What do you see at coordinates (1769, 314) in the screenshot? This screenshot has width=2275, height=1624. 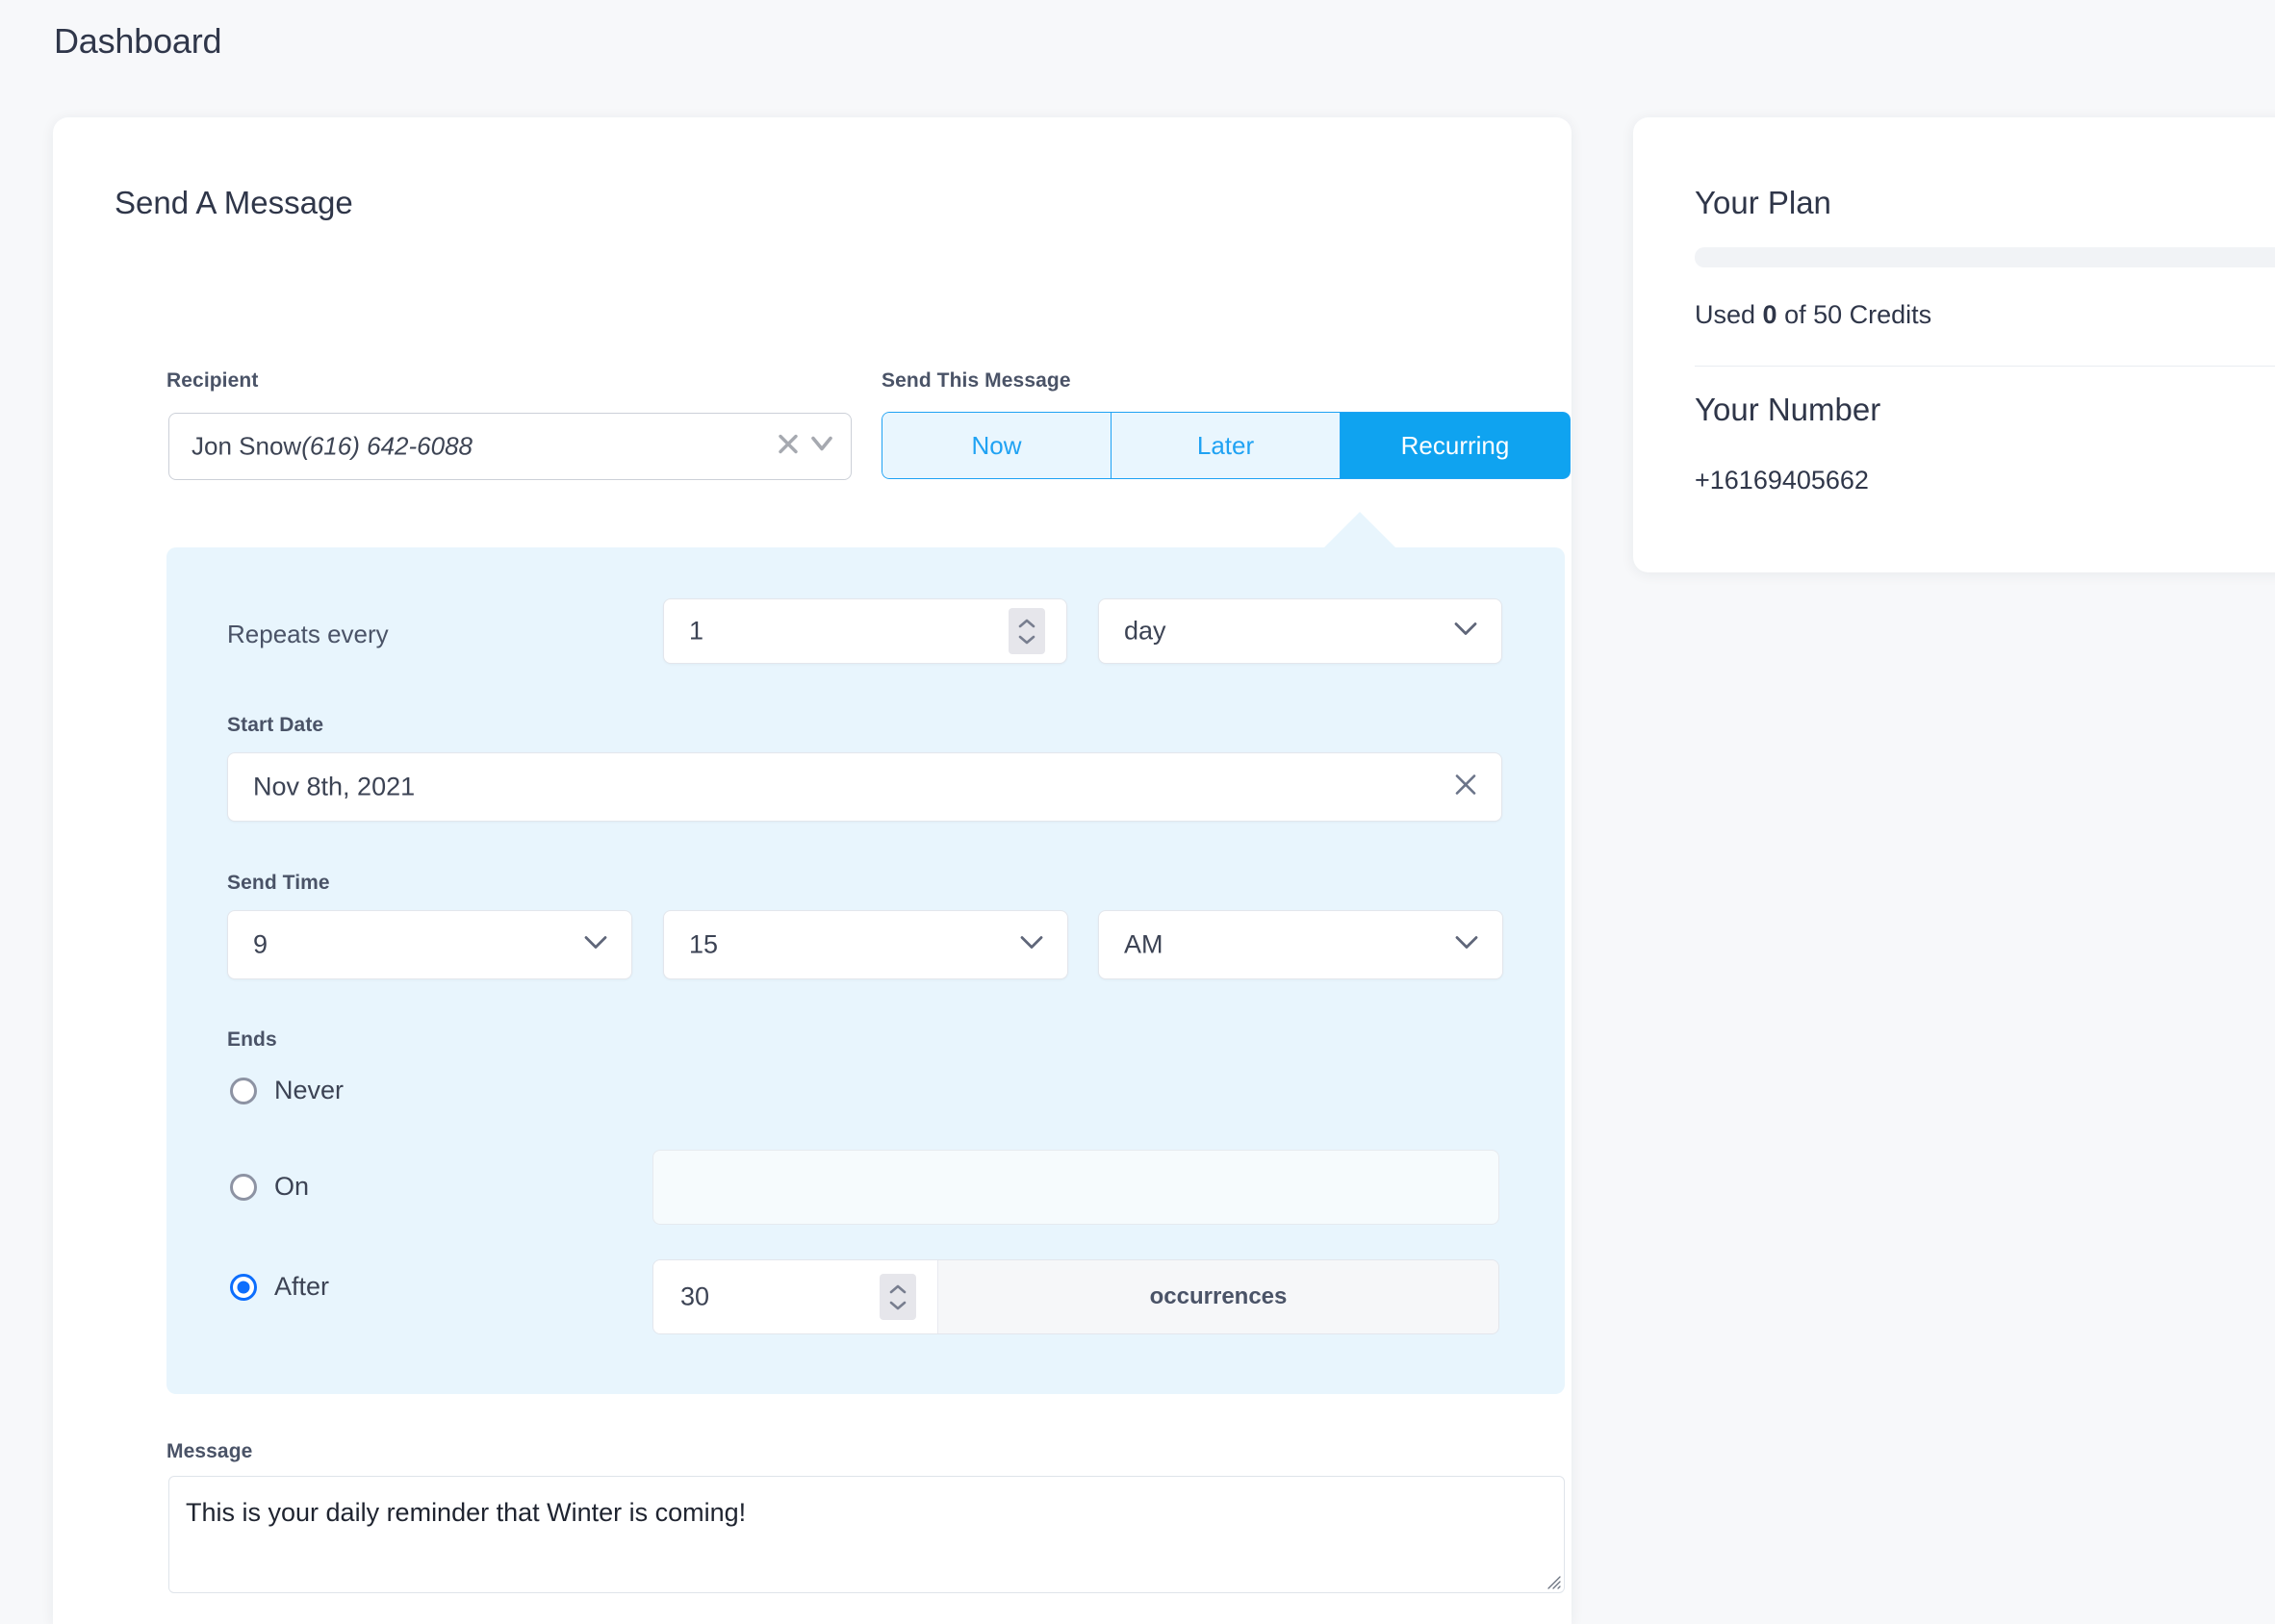 I see `credits-used-count: 0` at bounding box center [1769, 314].